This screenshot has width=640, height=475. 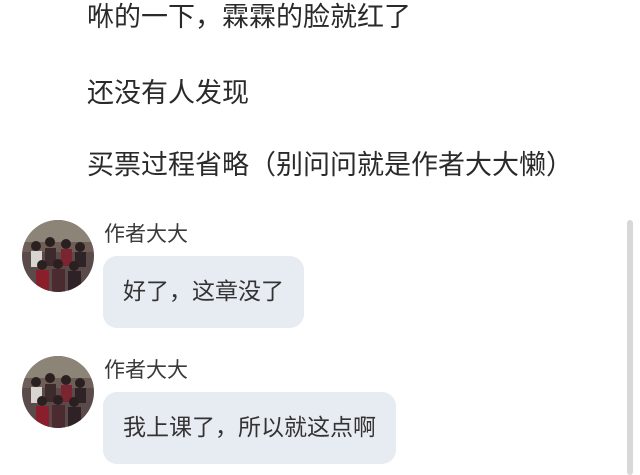 I want to click on story-line: 咻的一下，霖霖的脸就红了, so click(x=249, y=17).